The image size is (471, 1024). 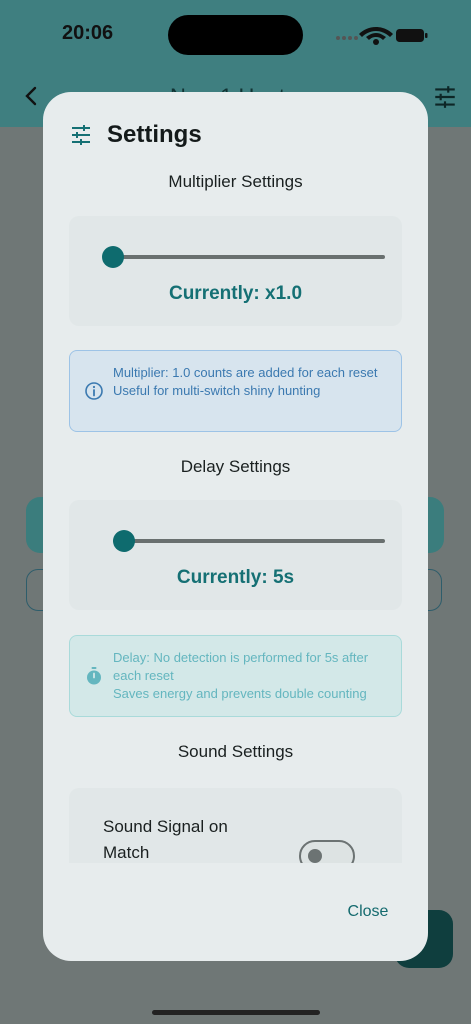 I want to click on dialog-title: Settings, so click(x=154, y=134).